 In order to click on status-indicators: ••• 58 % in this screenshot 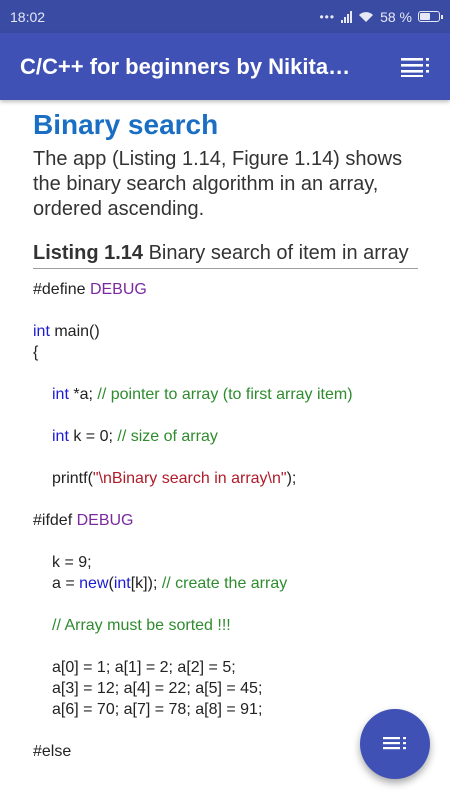, I will do `click(381, 16)`.